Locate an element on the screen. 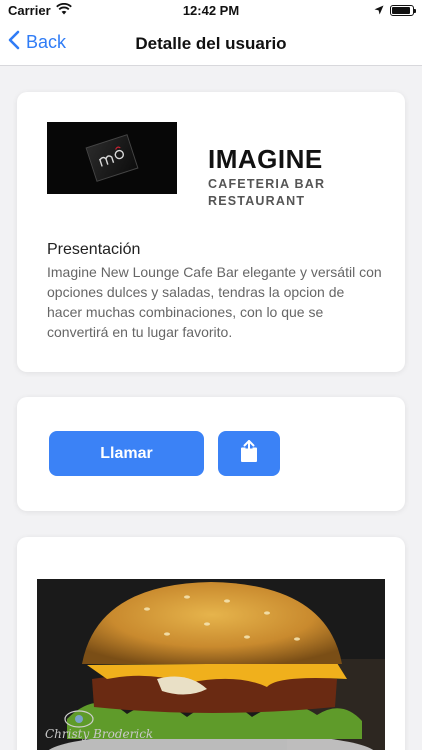 This screenshot has width=422, height=750. business-category: CAFETERIA BAR RESTAURANT is located at coordinates (267, 192).